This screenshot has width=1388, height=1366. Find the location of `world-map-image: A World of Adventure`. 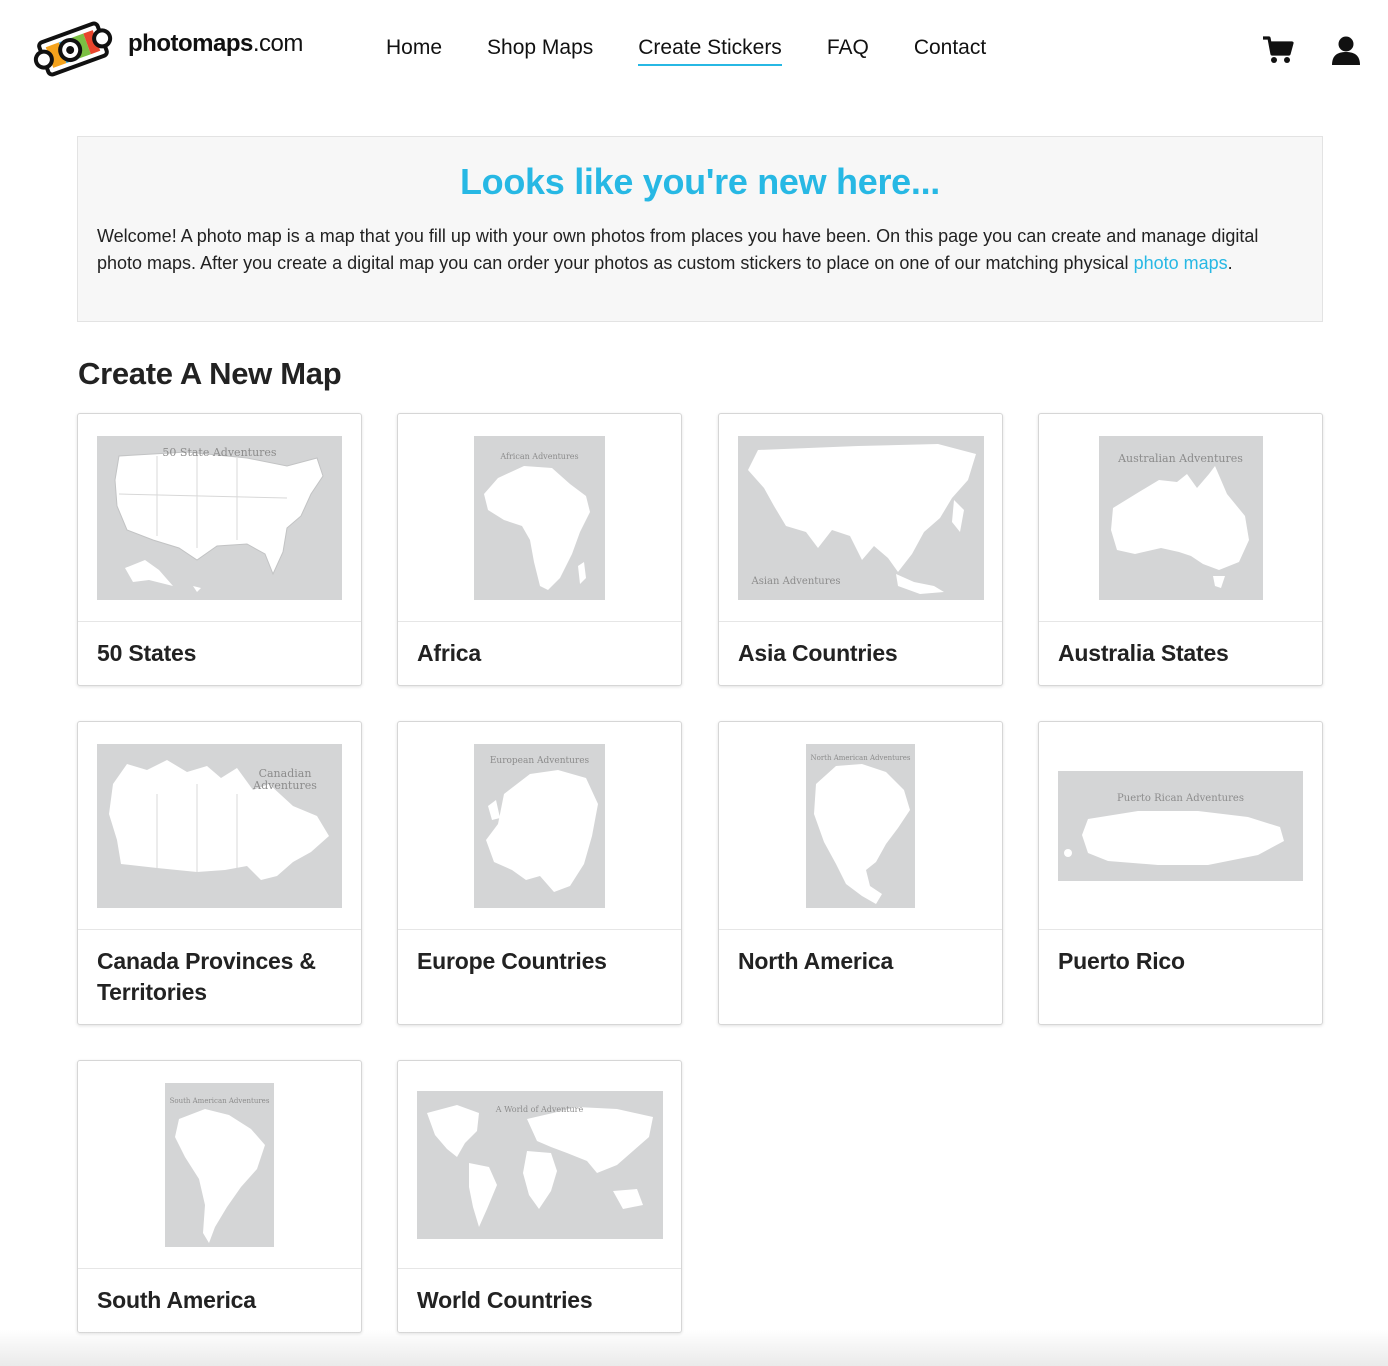

world-map-image: A World of Adventure is located at coordinates (539, 1164).